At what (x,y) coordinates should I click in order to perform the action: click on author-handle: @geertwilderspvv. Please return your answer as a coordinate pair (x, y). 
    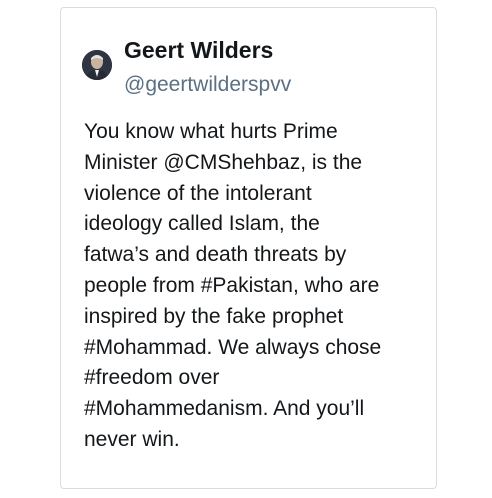
    Looking at the image, I should click on (207, 85).